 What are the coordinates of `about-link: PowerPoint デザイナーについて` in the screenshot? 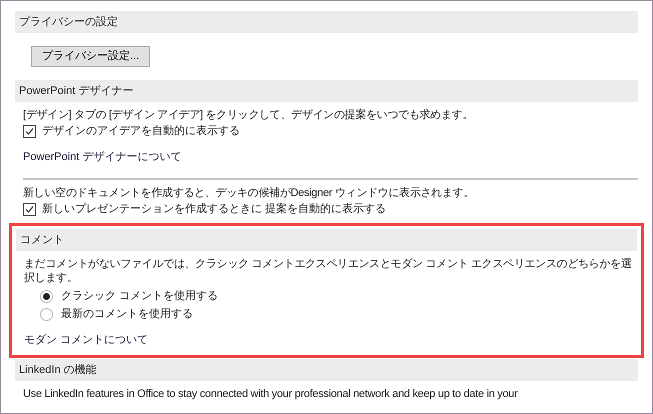 It's located at (102, 157).